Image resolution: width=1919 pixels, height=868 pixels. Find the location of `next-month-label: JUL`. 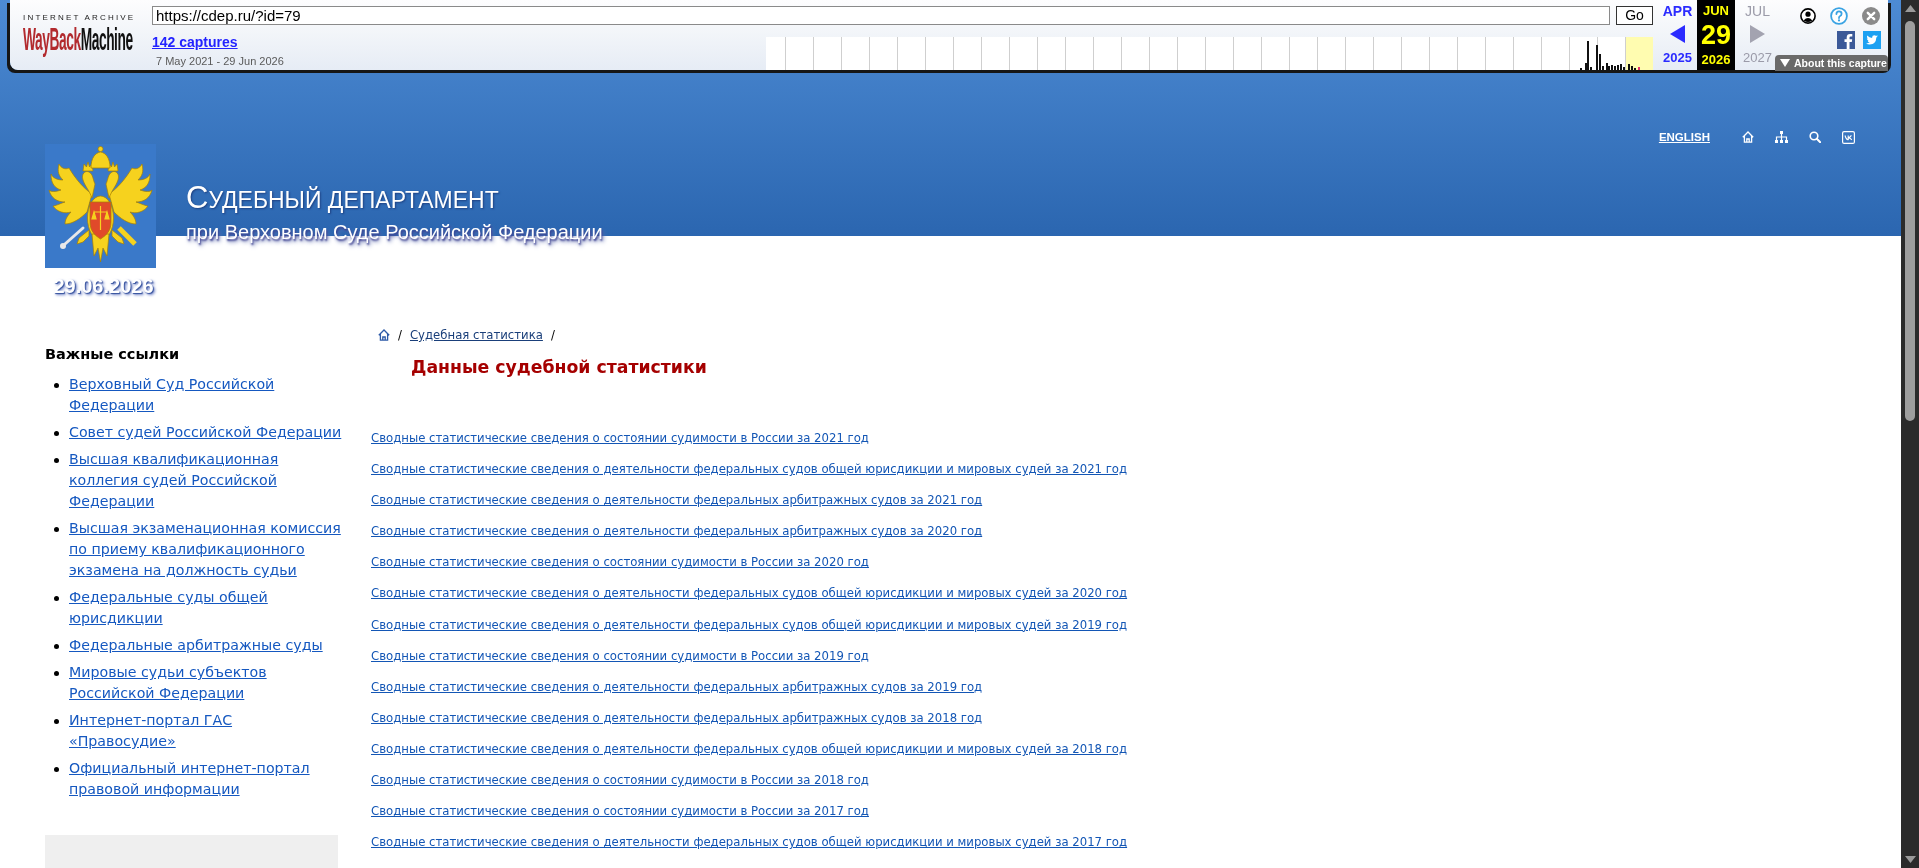

next-month-label: JUL is located at coordinates (1757, 11).